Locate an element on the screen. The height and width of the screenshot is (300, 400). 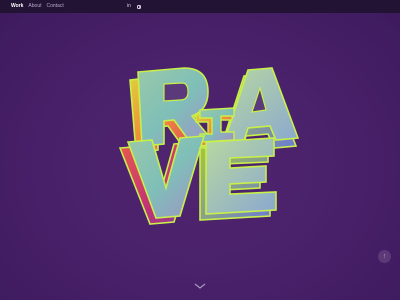
linkedin-icon: in is located at coordinates (129, 6).